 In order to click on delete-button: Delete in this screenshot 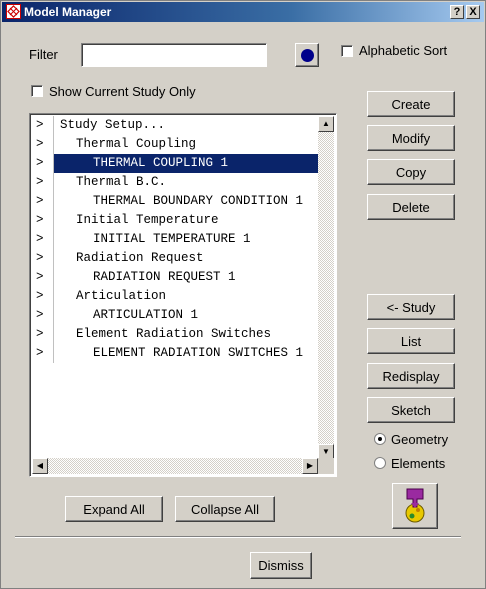, I will do `click(411, 207)`.